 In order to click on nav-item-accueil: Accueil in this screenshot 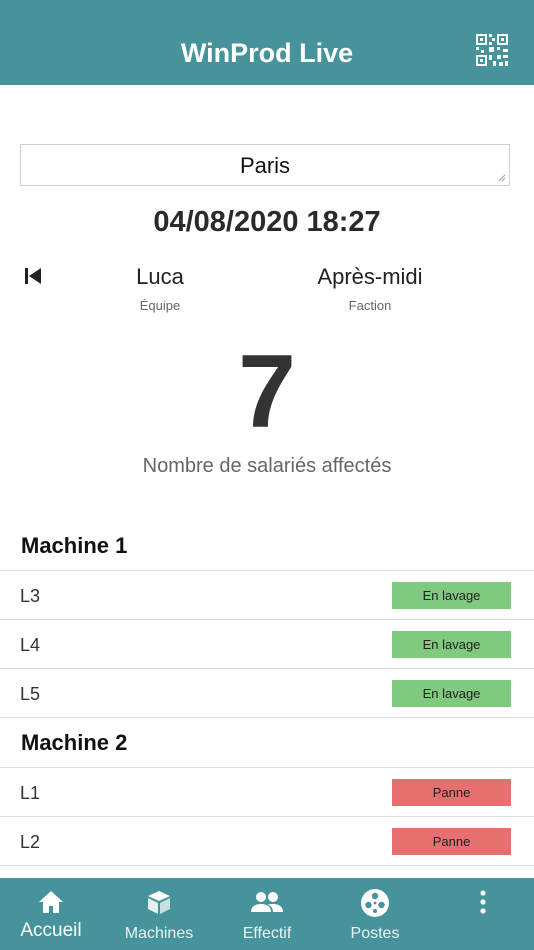, I will do `click(51, 914)`.